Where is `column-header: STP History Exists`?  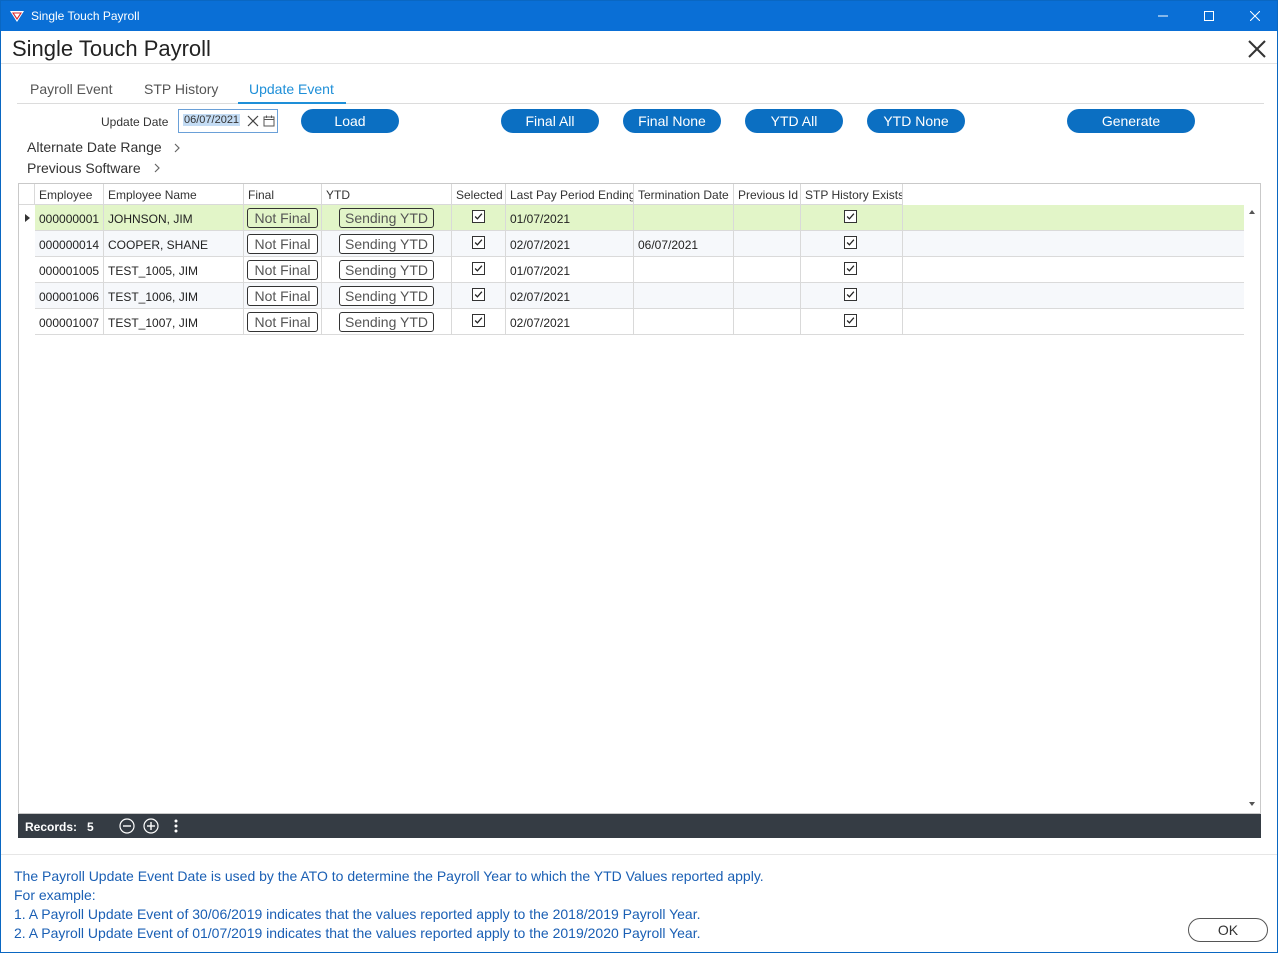
column-header: STP History Exists is located at coordinates (852, 194).